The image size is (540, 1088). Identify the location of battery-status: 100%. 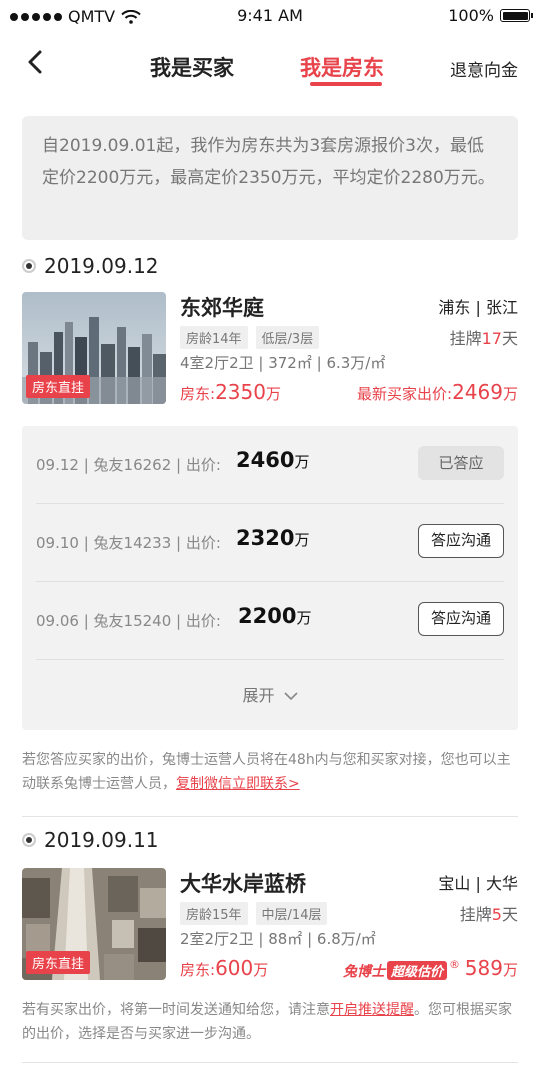
(490, 15).